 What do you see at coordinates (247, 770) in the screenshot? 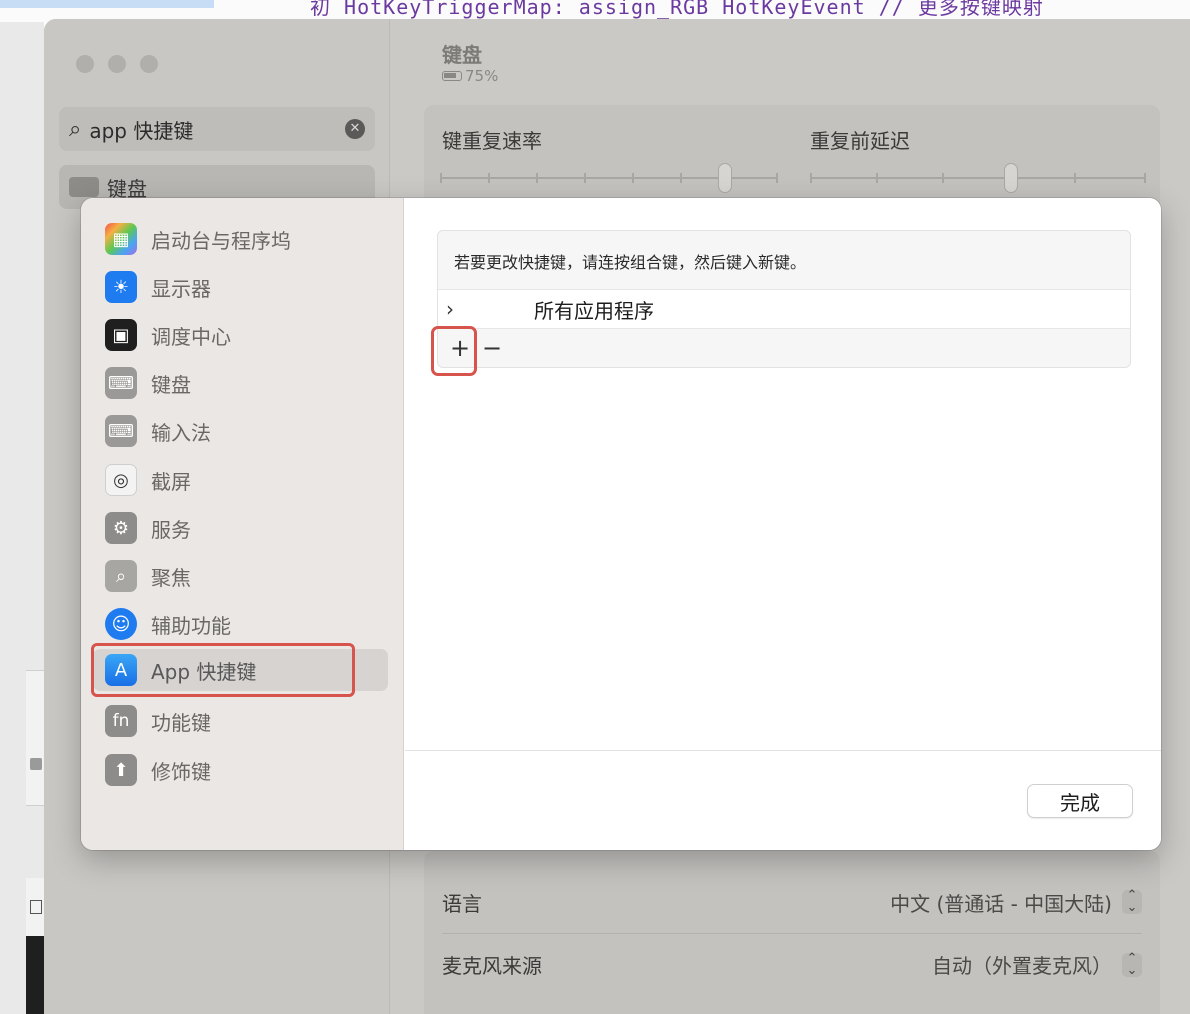
I see `sidebar-item-modifier-keys: ⬆ 修饰键` at bounding box center [247, 770].